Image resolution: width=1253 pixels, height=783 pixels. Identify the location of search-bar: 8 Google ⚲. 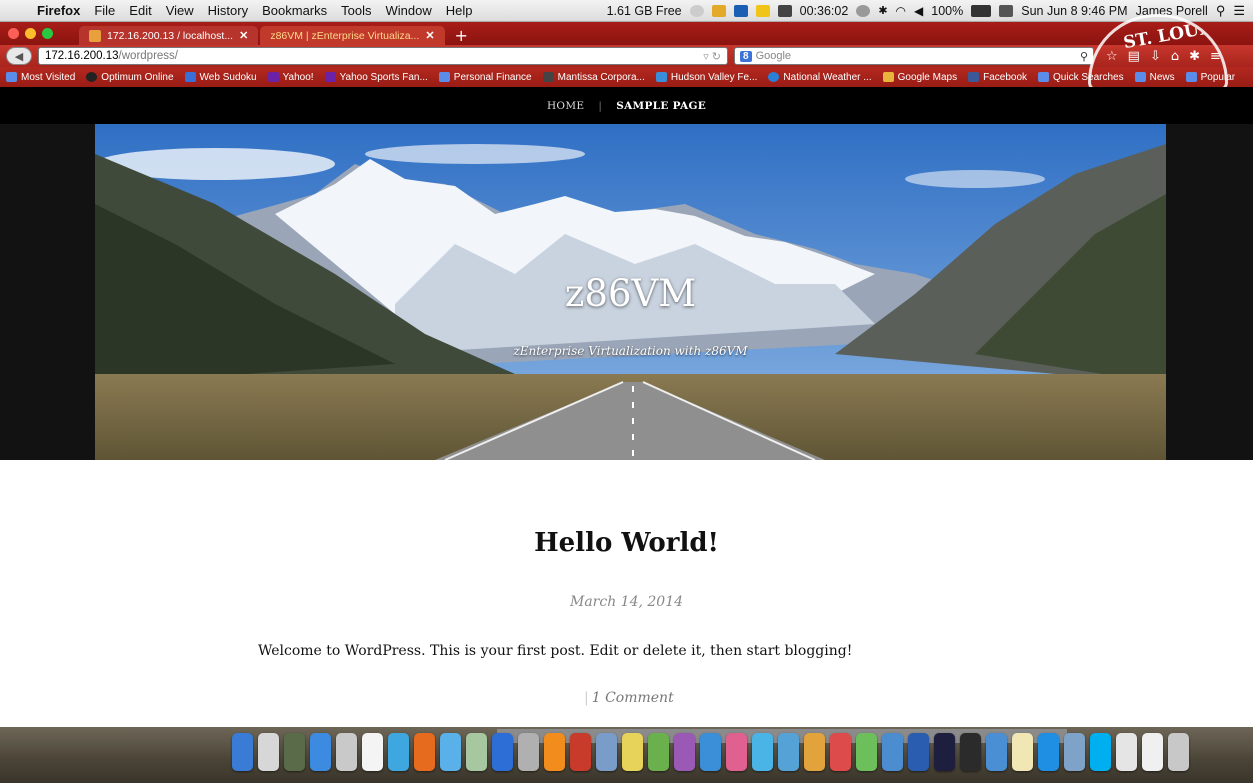
(914, 56).